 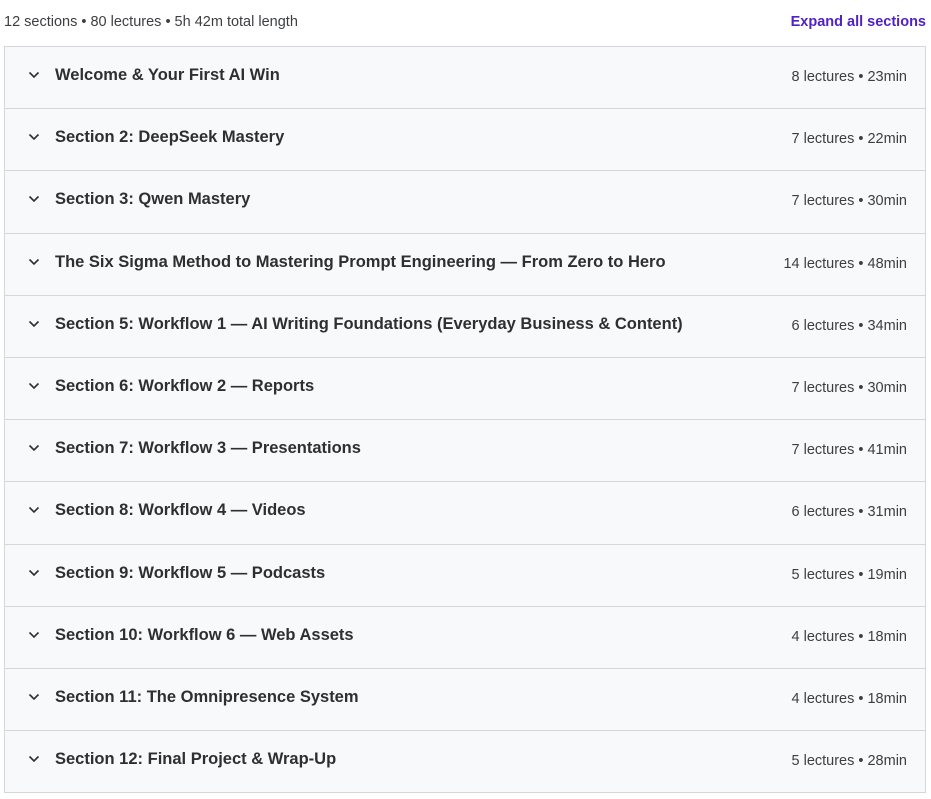 What do you see at coordinates (204, 635) in the screenshot?
I see `section-title: Section 10: Workflow 6 — Web Assets` at bounding box center [204, 635].